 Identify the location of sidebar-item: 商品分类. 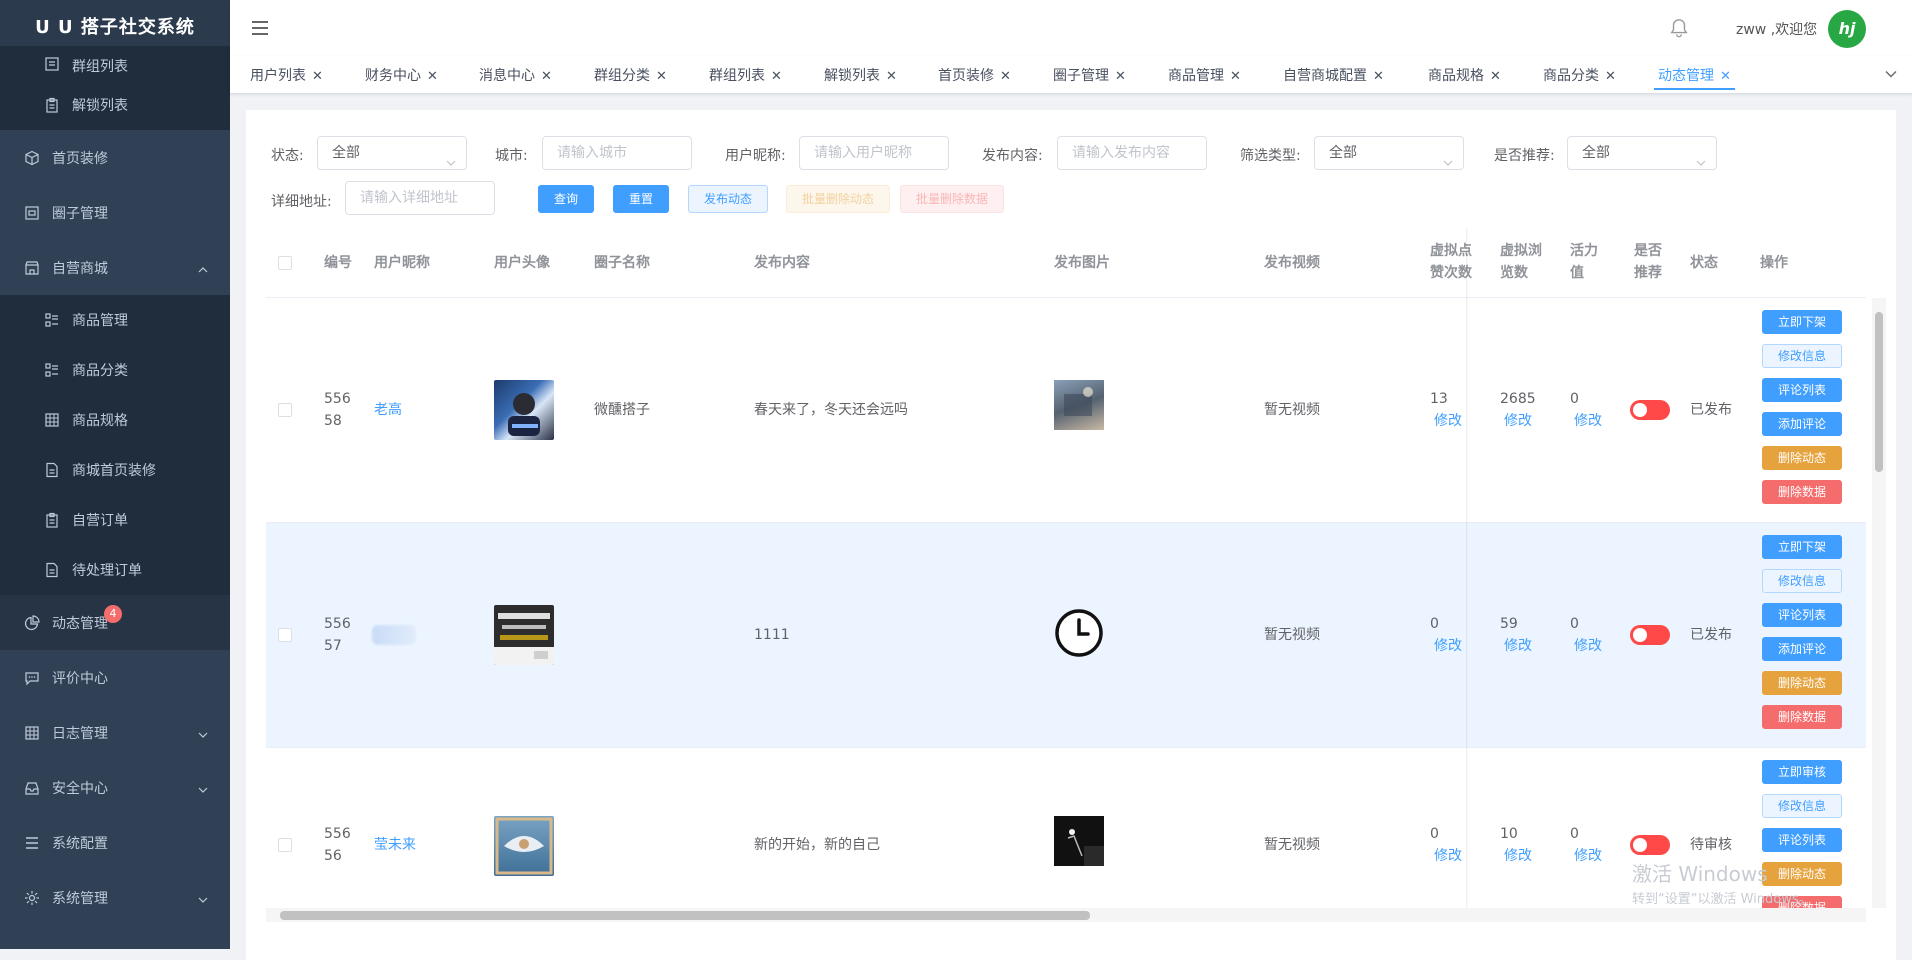
(115, 370).